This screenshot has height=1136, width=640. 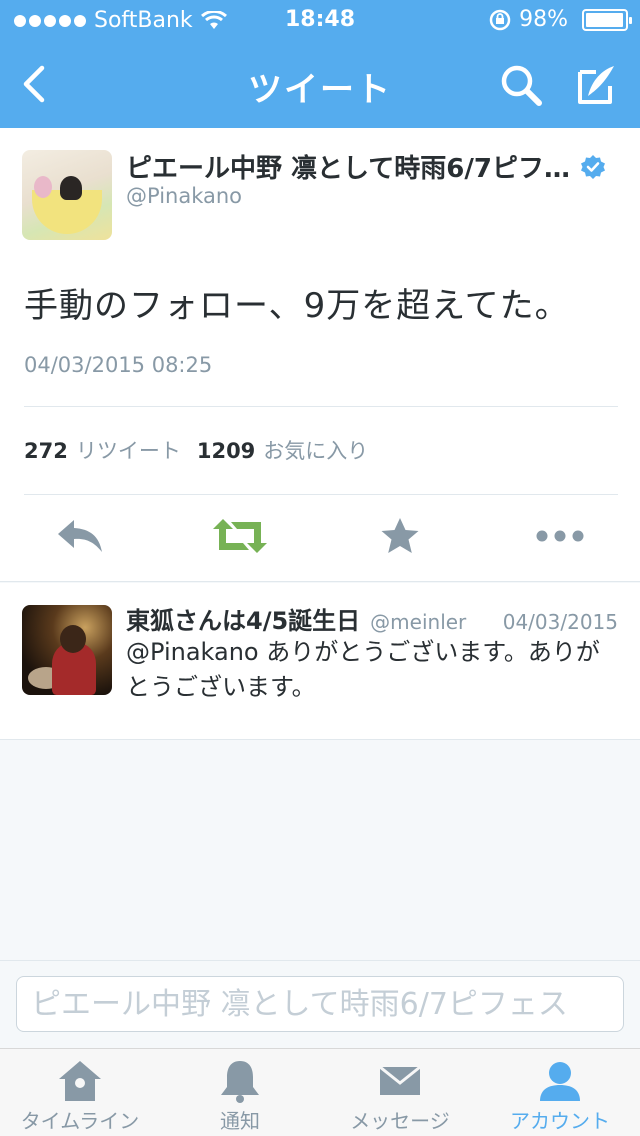 I want to click on reply-author-name: 東狐さんは4/5誕生日, so click(x=243, y=618).